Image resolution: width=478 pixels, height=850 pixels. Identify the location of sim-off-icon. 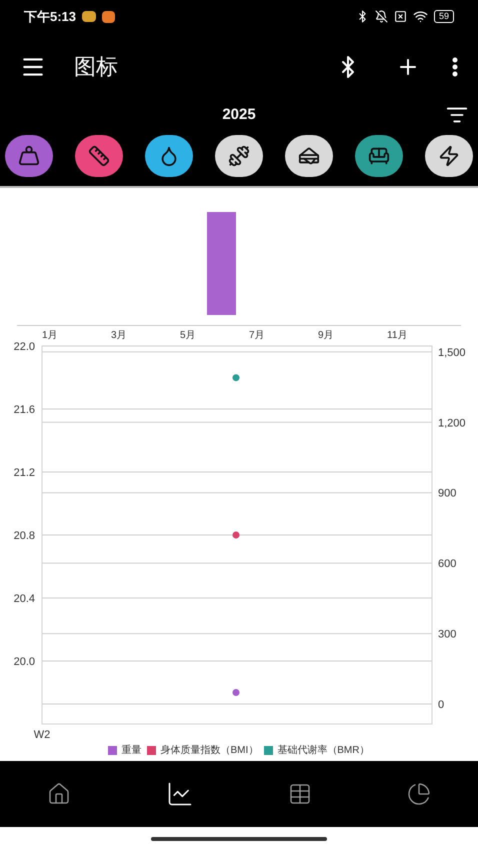
(400, 16).